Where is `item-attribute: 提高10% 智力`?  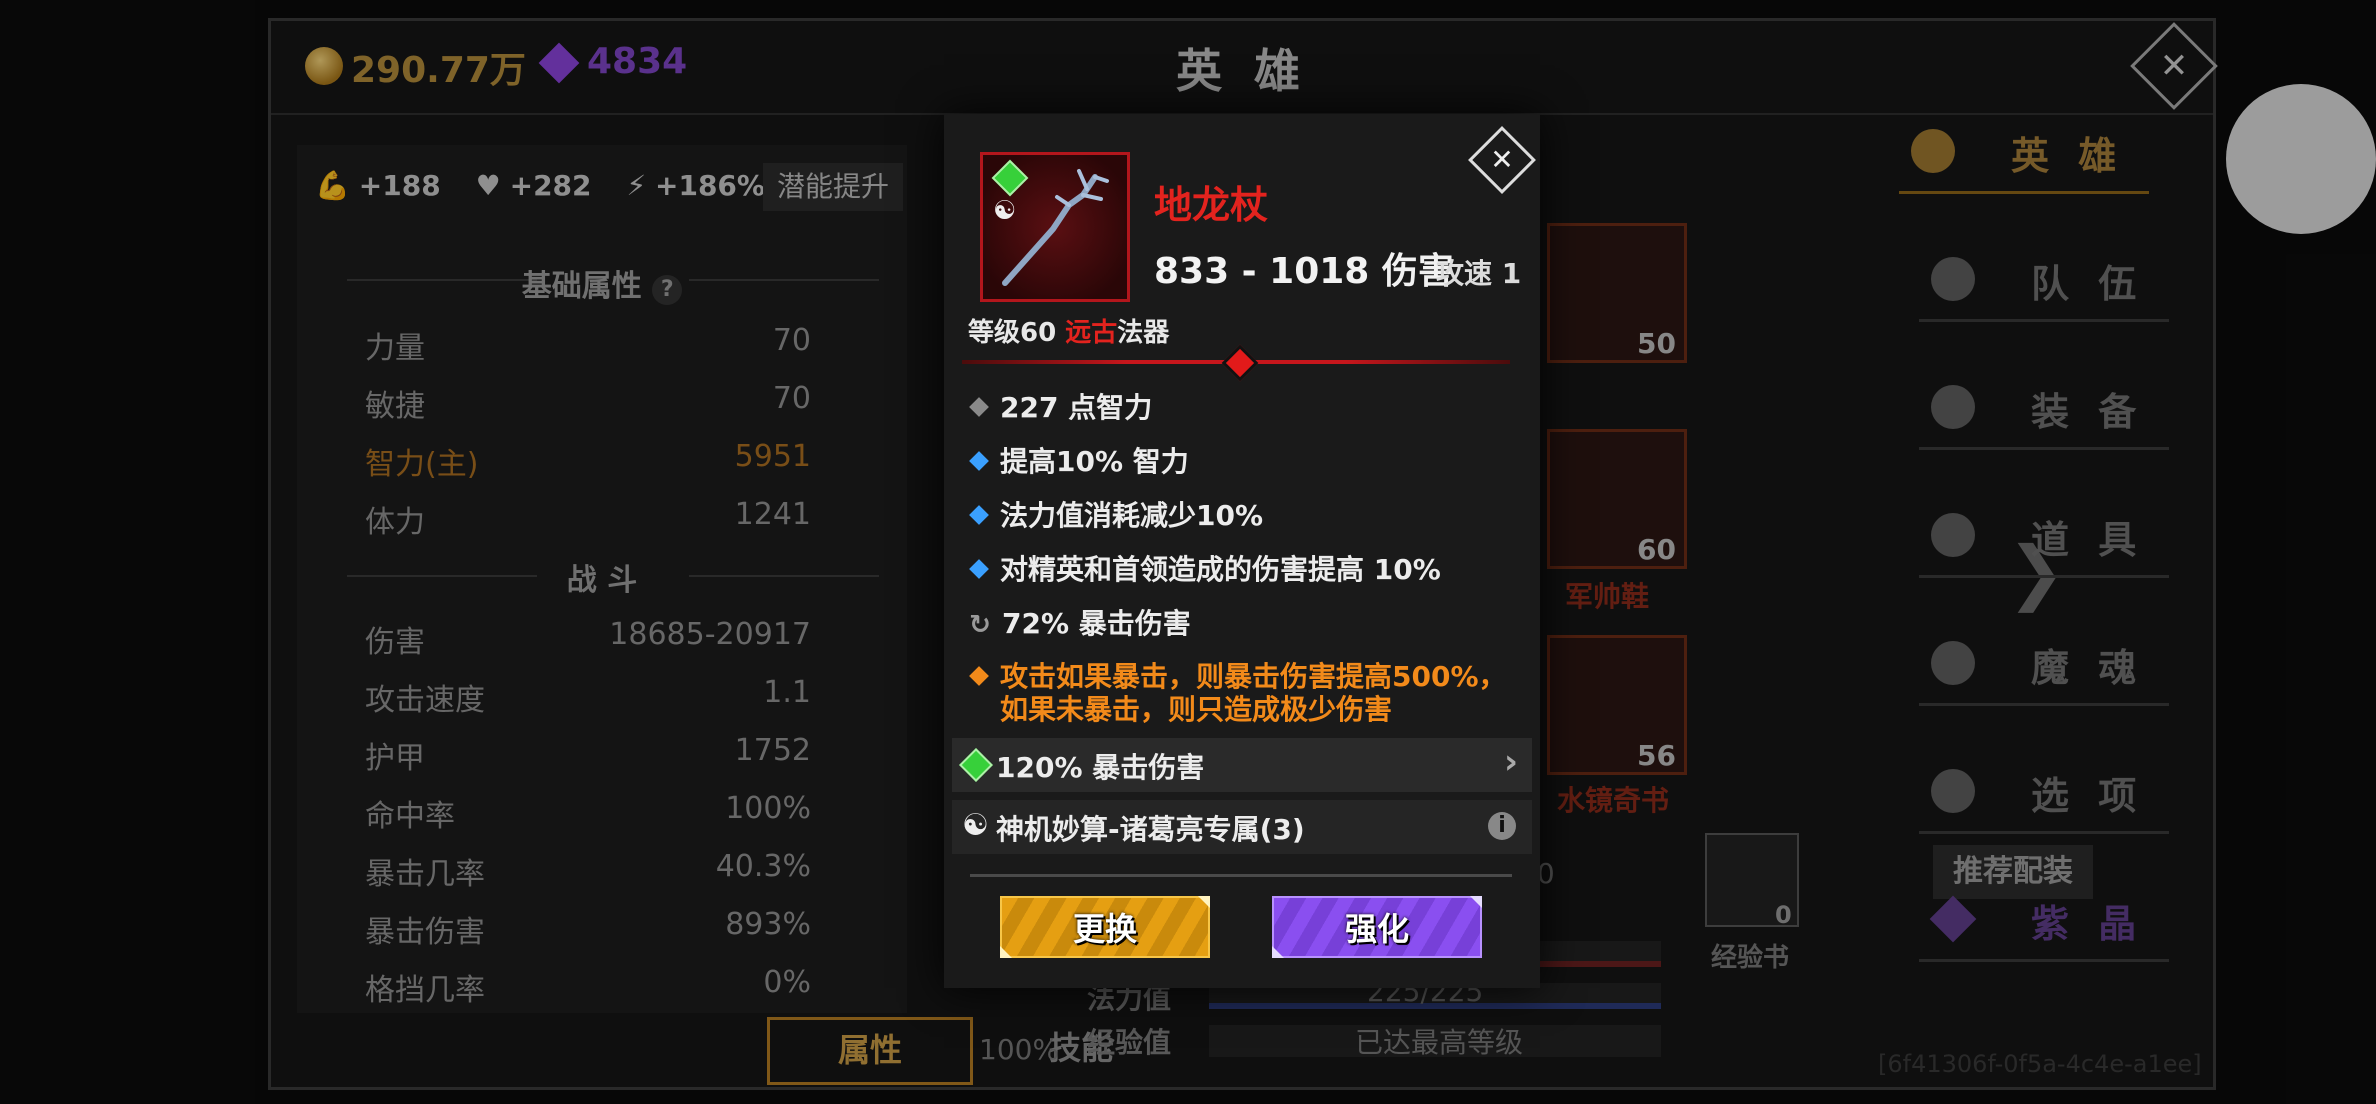
item-attribute: 提高10% 智力 is located at coordinates (1244, 460).